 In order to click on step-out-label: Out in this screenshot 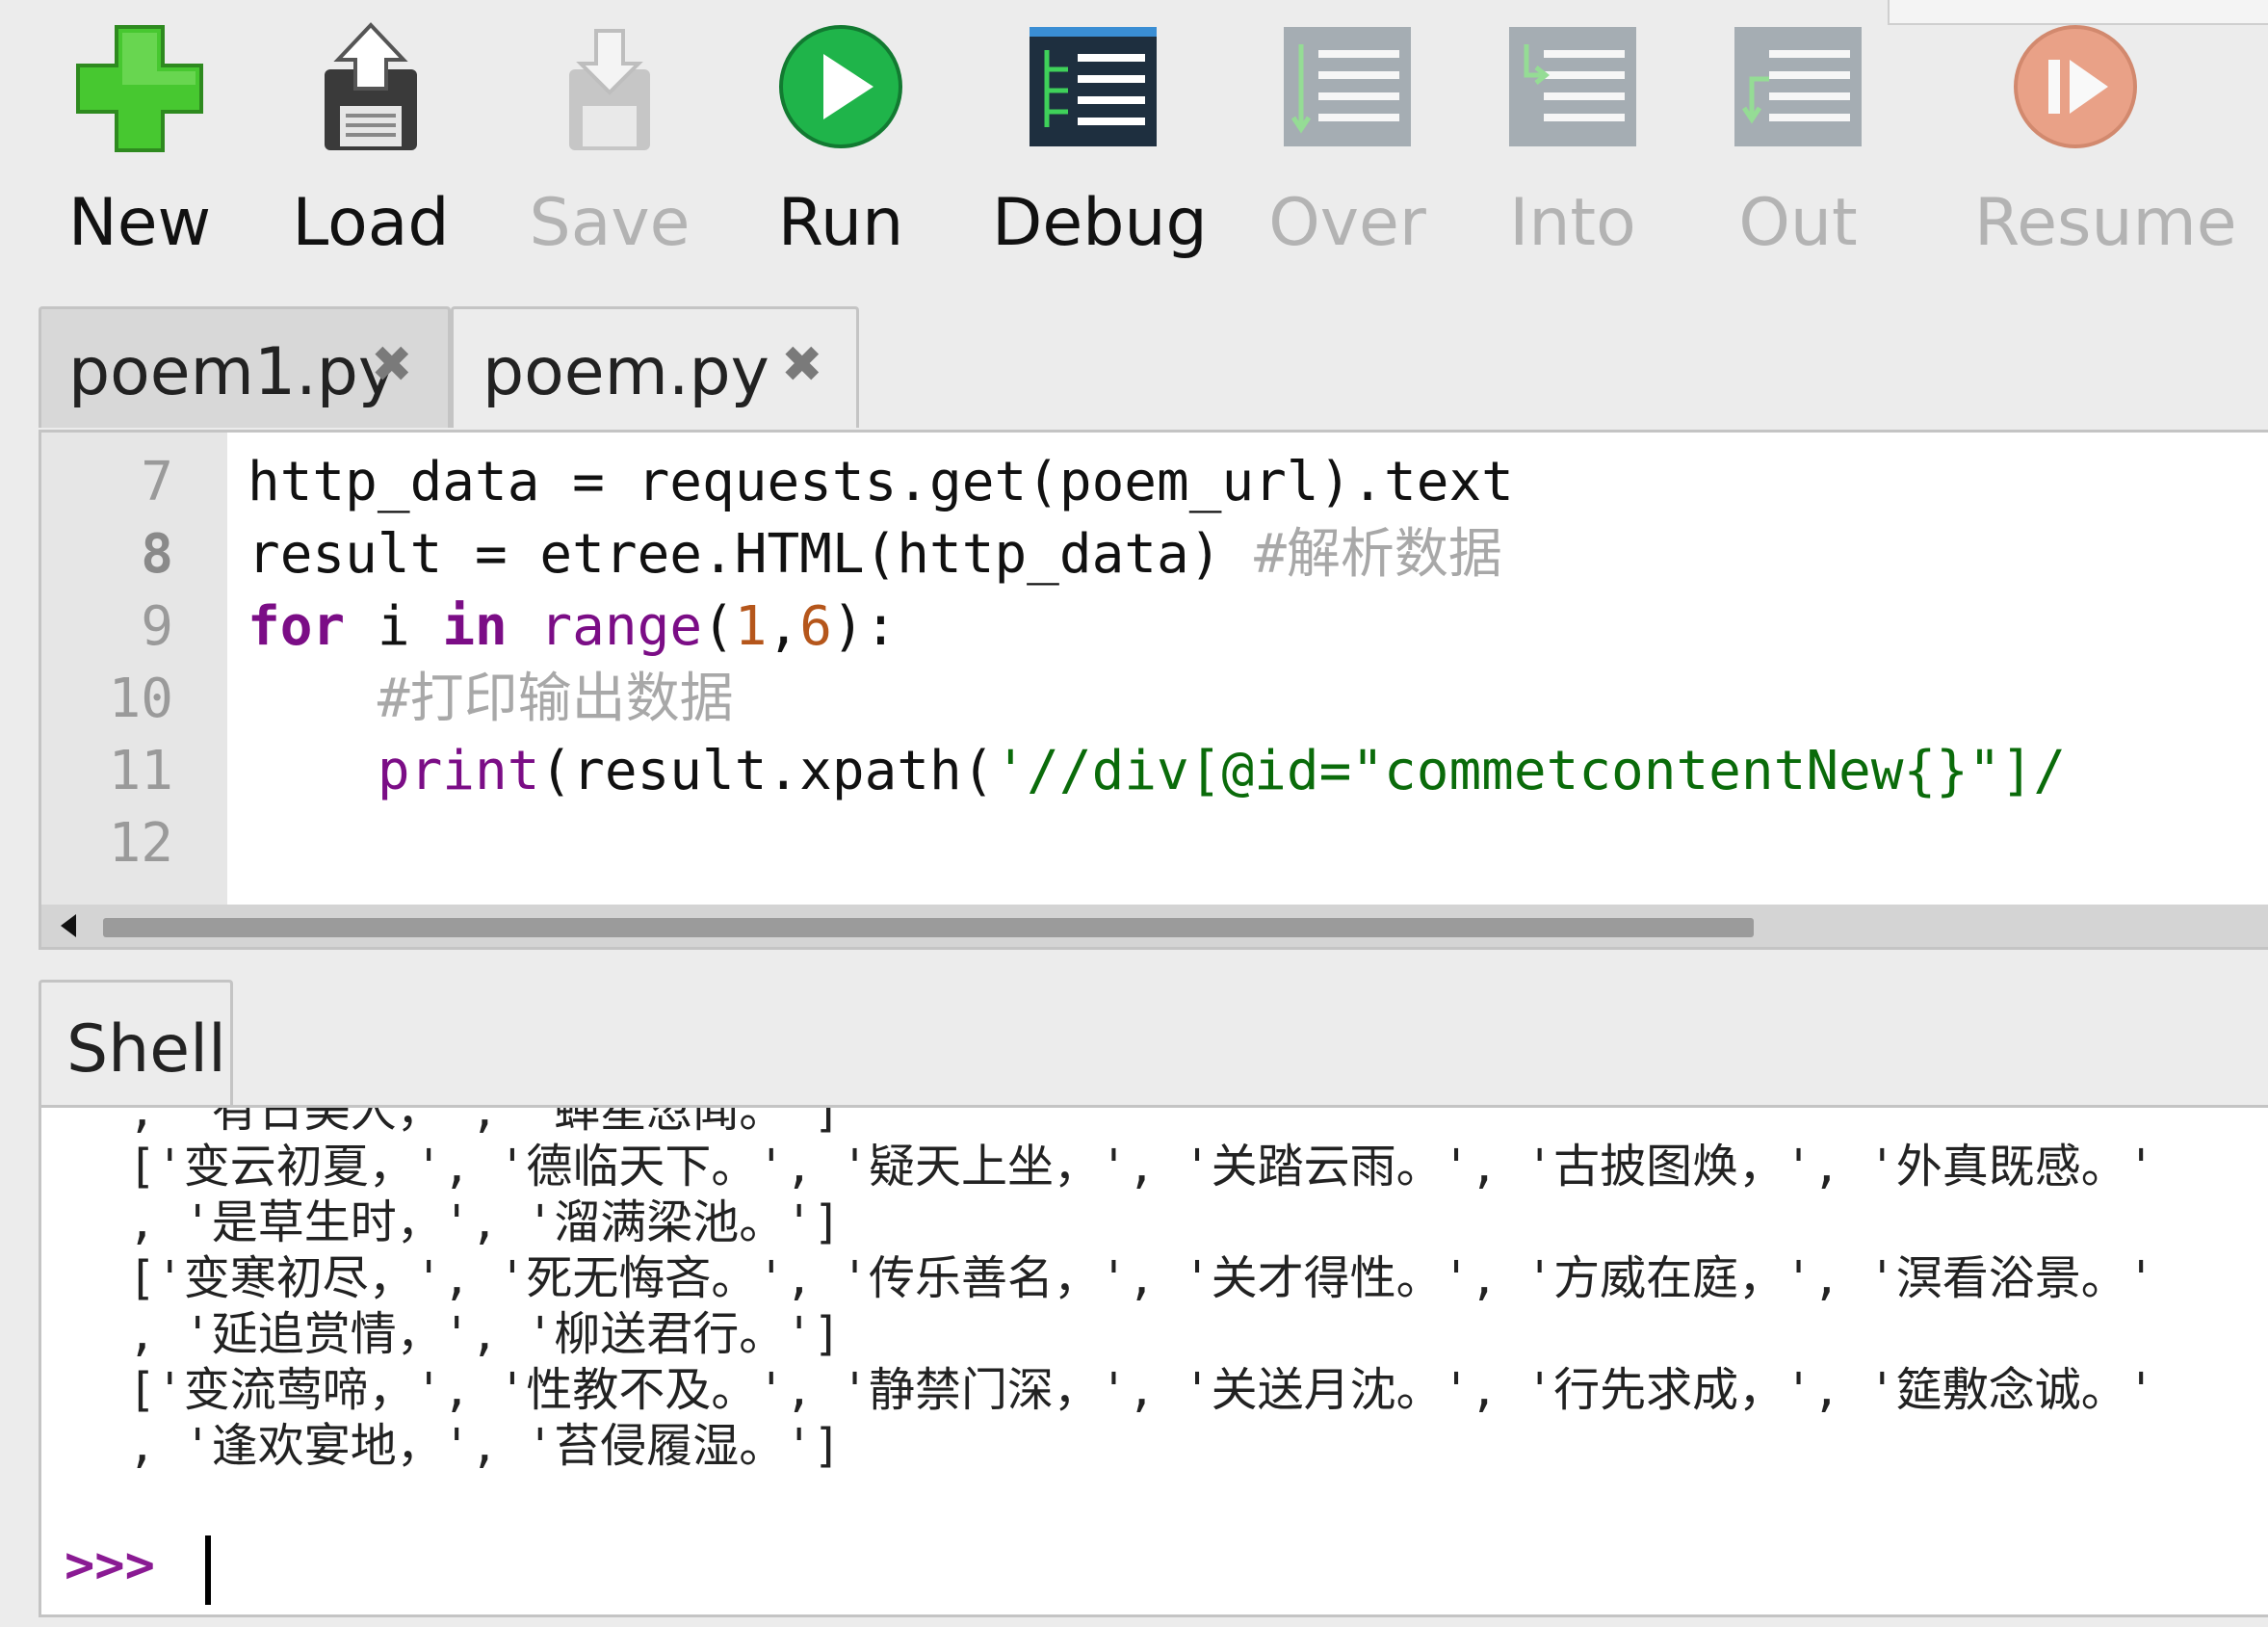, I will do `click(1798, 223)`.